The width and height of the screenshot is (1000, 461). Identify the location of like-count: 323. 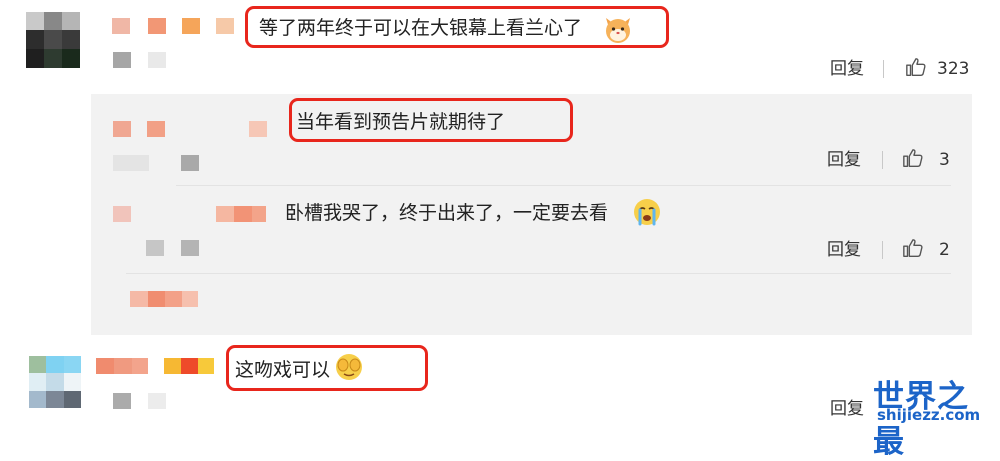
(953, 69).